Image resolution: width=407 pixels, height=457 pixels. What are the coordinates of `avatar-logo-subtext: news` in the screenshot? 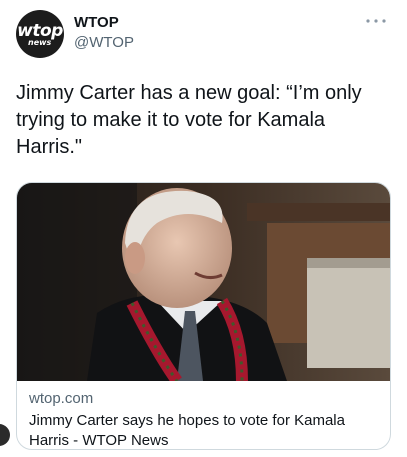 It's located at (40, 42).